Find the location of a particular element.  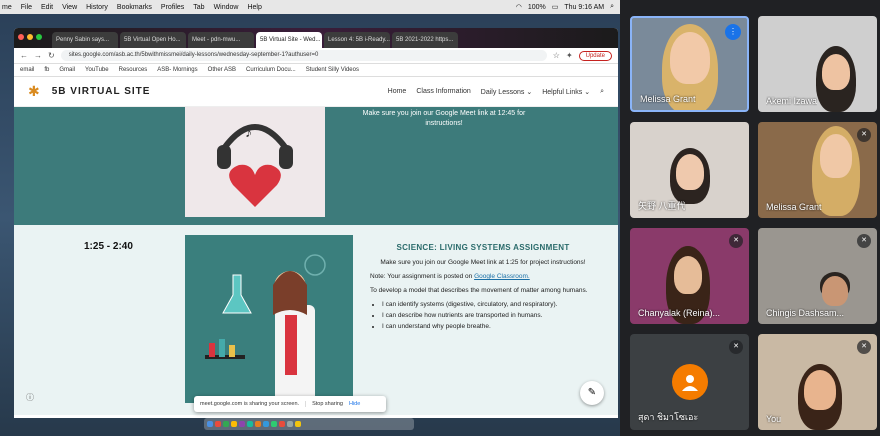

battery-icon: ▭ is located at coordinates (555, 7).